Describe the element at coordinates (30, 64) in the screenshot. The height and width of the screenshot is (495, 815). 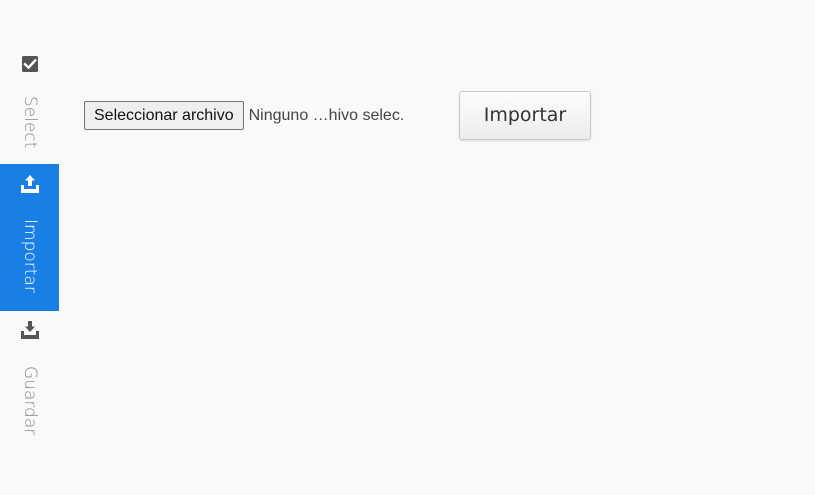
I see `checkbox-icon` at that location.